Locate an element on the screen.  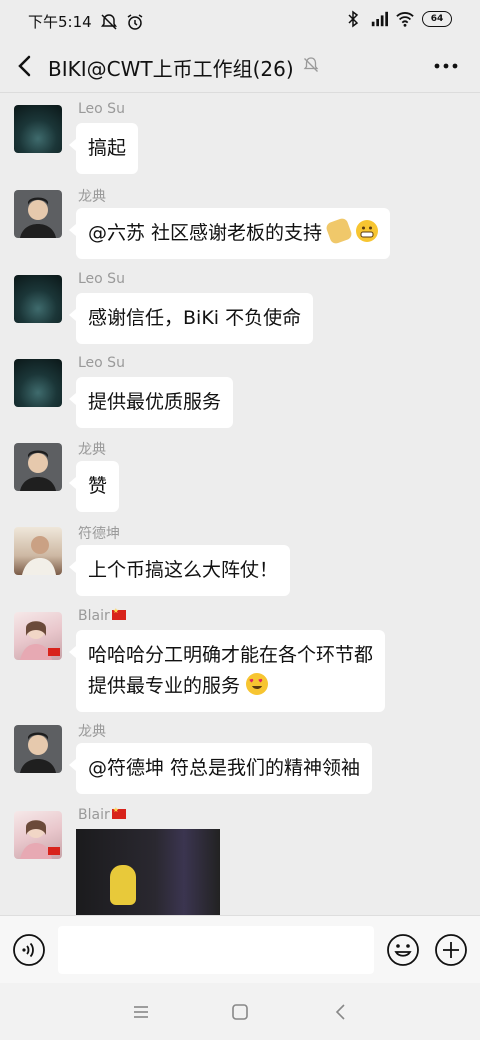
message-bubble: 搞起 is located at coordinates (103, 148).